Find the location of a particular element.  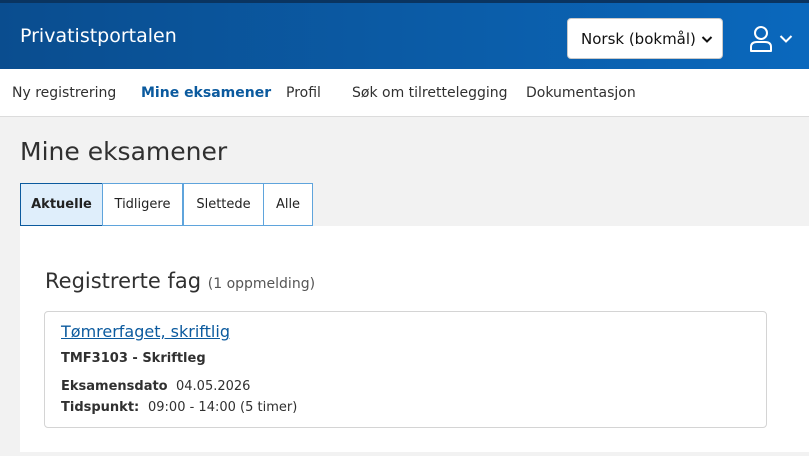

page-title: Mine eksamener is located at coordinates (124, 151).